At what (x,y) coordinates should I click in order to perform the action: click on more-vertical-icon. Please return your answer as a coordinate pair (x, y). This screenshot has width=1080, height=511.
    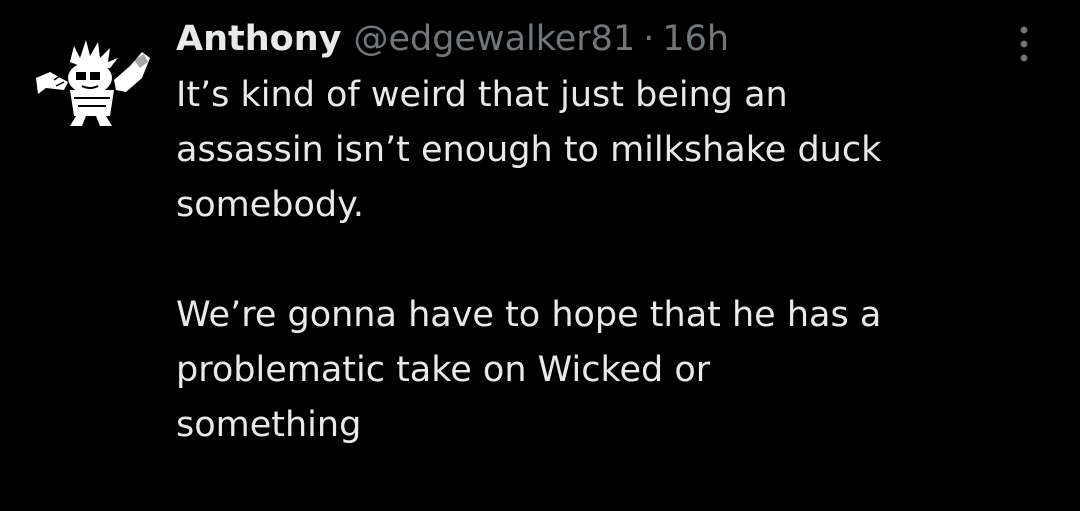
    Looking at the image, I should click on (1024, 44).